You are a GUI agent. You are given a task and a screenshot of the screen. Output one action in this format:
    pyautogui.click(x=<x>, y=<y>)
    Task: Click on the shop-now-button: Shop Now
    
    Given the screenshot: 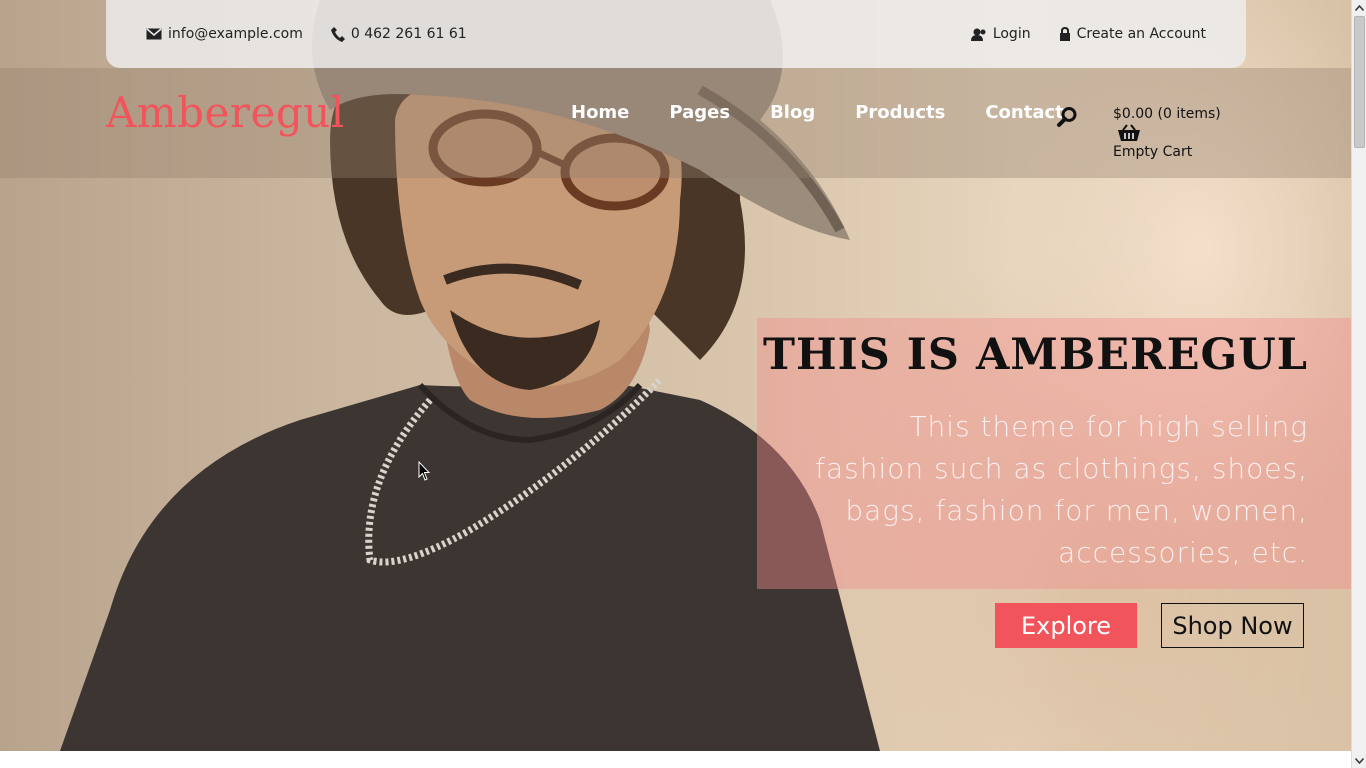 What is the action you would take?
    pyautogui.click(x=1232, y=625)
    